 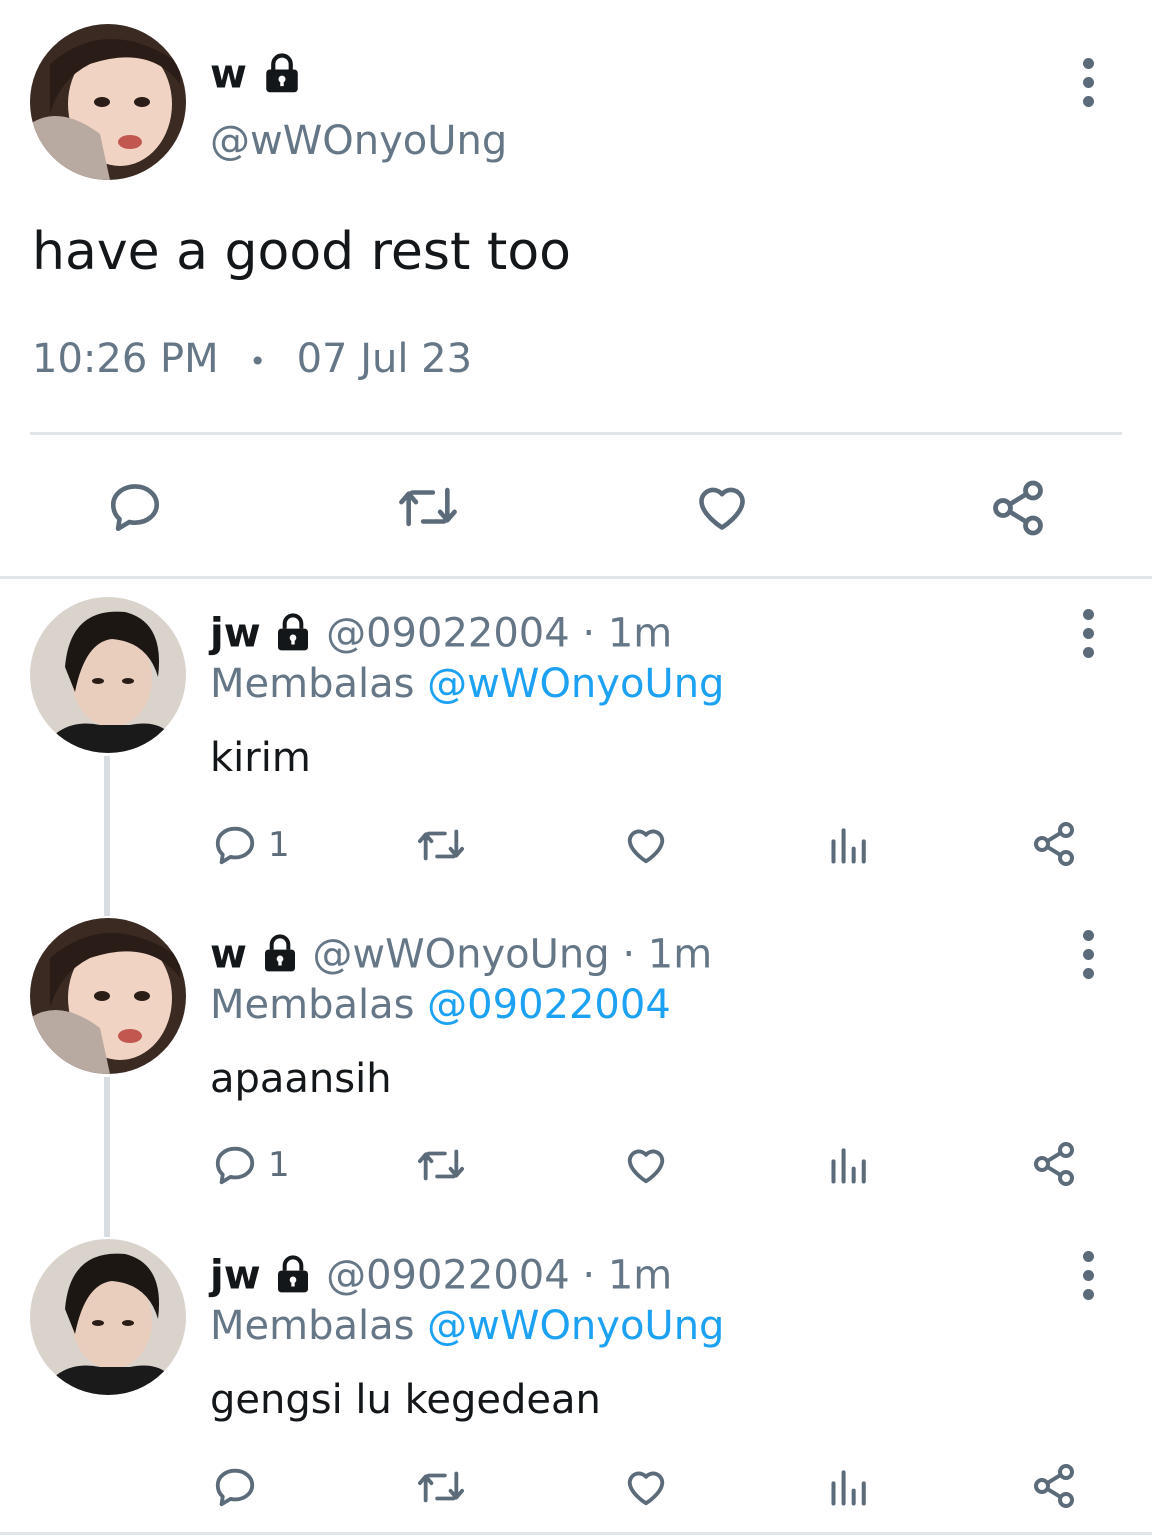 What do you see at coordinates (384, 359) in the screenshot?
I see `tweet-date: 07 Jul 23` at bounding box center [384, 359].